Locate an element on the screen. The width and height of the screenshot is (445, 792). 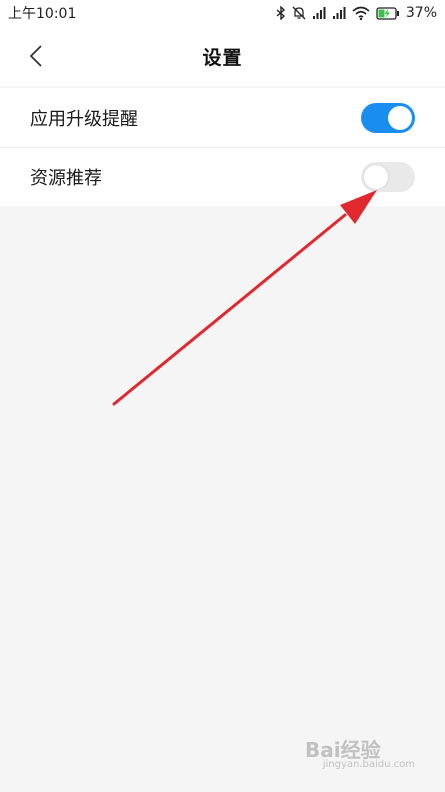
page-title: 设置 is located at coordinates (222, 57).